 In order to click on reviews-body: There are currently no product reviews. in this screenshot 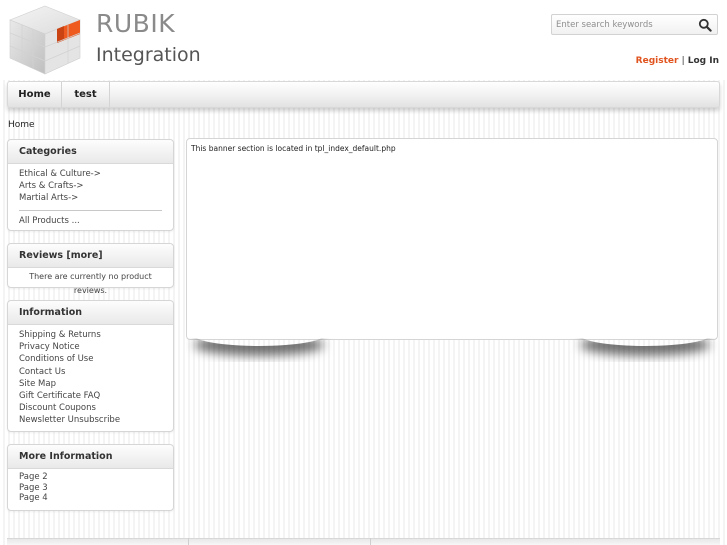, I will do `click(90, 286)`.